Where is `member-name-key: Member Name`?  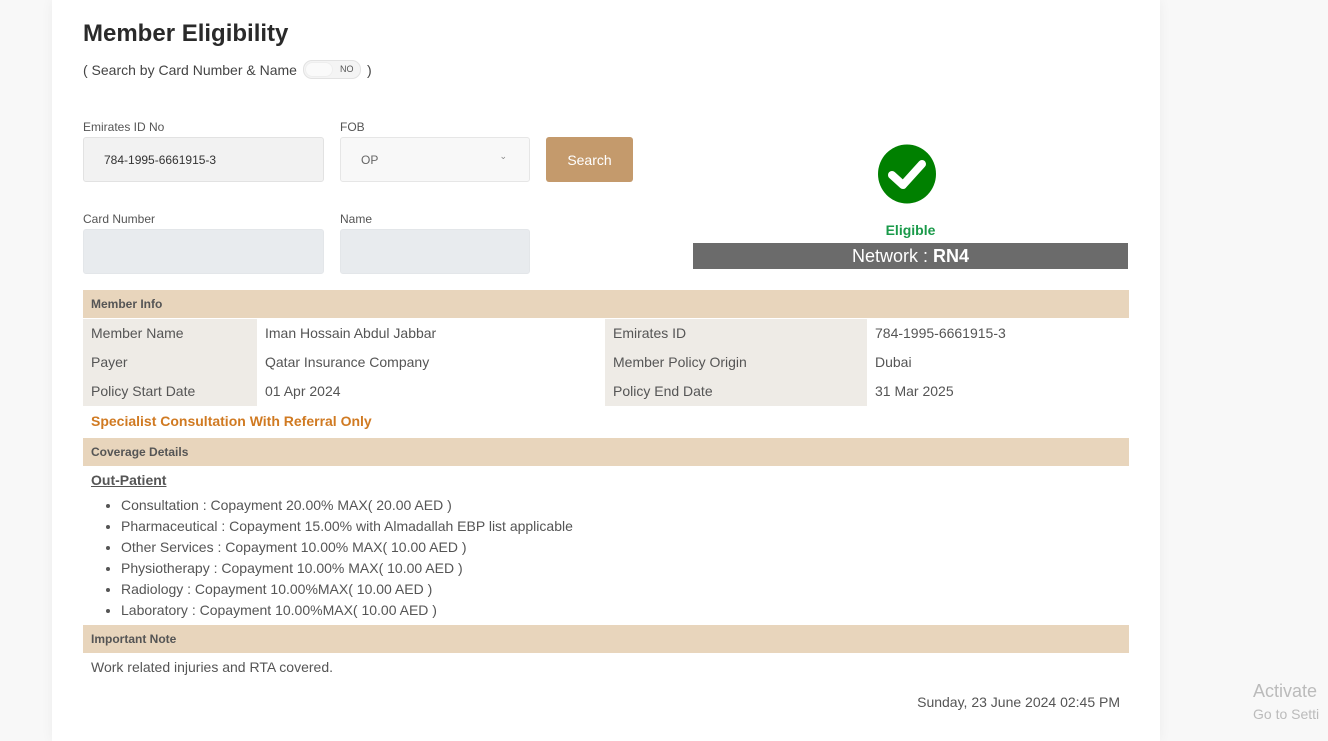 member-name-key: Member Name is located at coordinates (170, 333).